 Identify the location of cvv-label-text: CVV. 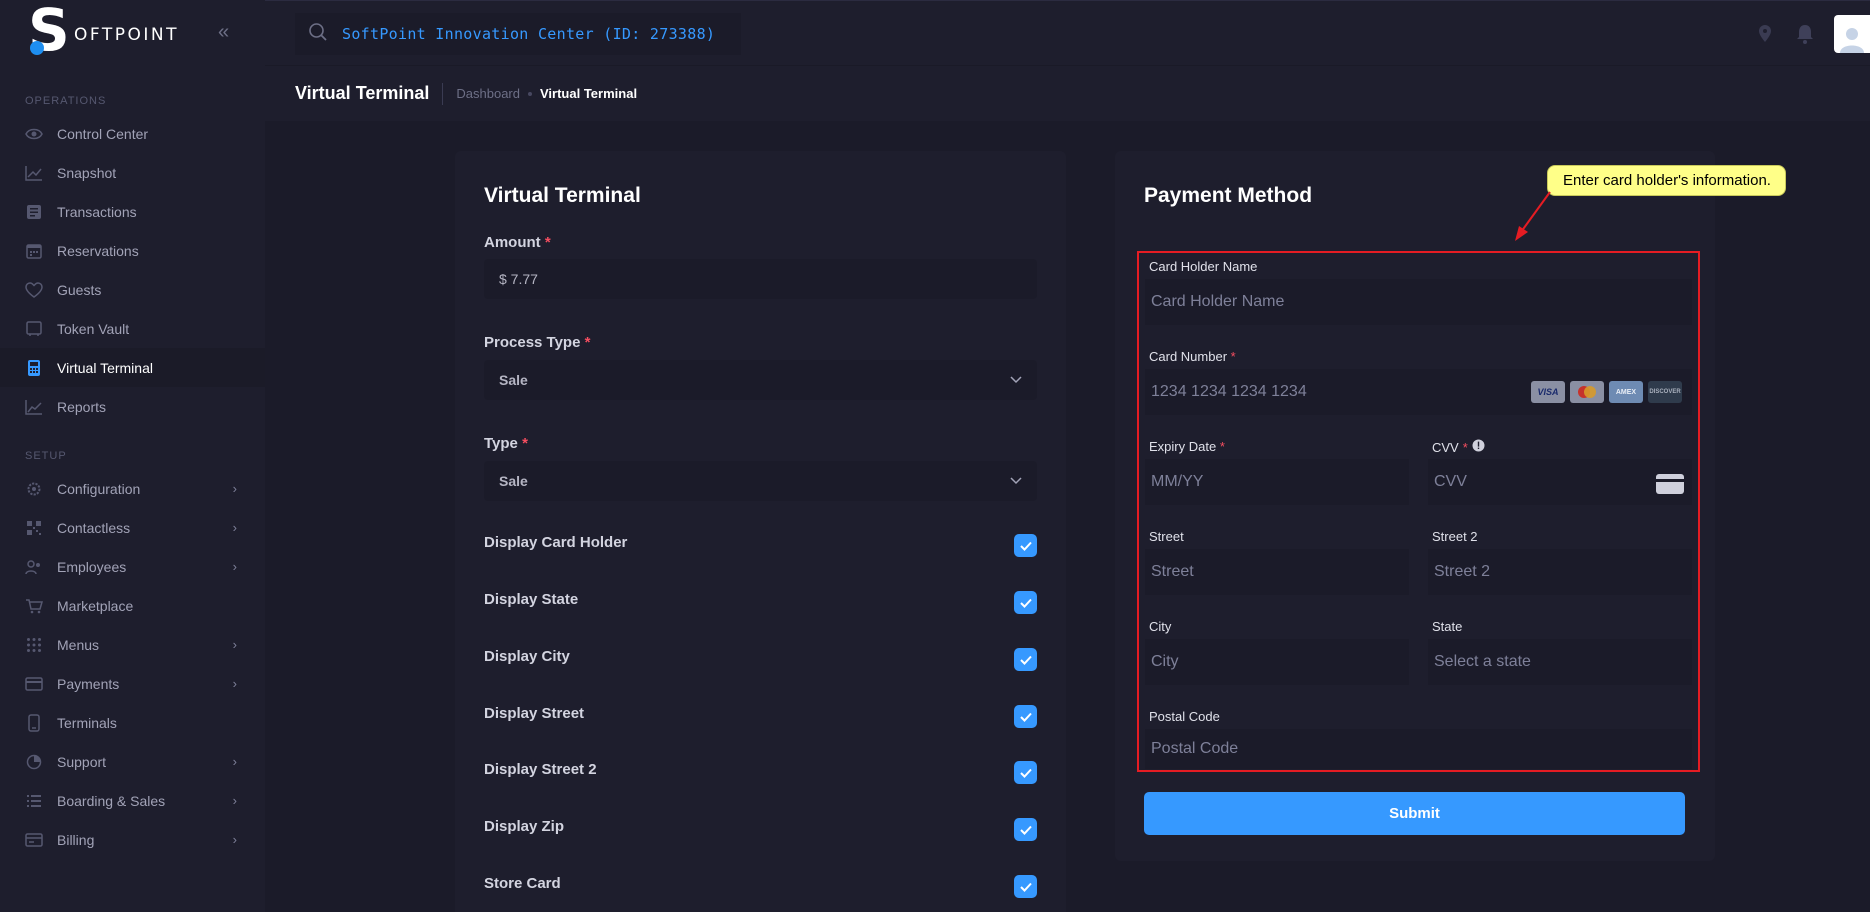
(1445, 447).